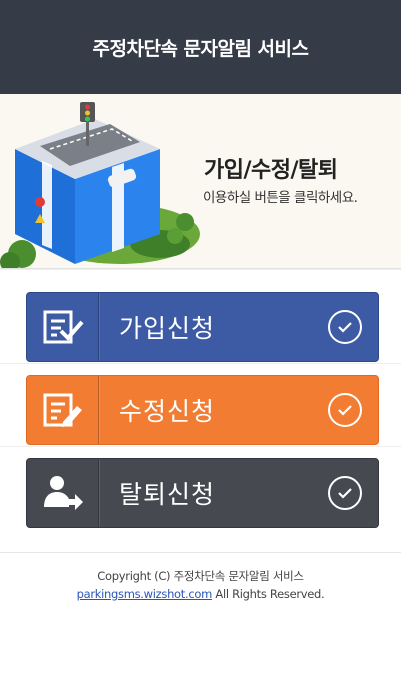  Describe the element at coordinates (145, 594) in the screenshot. I see `site-link: parkingsms.wizshot.com` at that location.